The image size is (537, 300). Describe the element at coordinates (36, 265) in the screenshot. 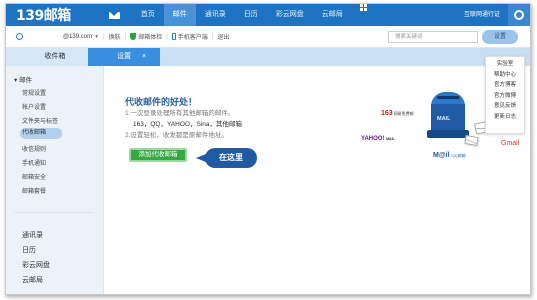

I see `sidebar-link-cloud-drive: 彩云网盘` at that location.